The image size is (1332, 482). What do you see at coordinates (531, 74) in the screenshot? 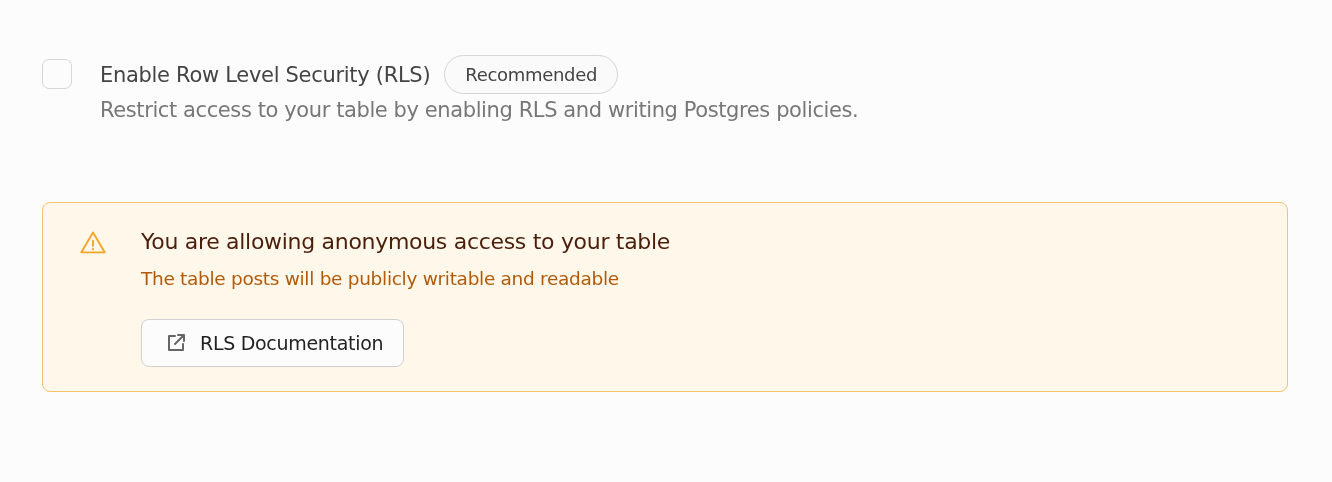
I see `recommended-badge: Recommended` at bounding box center [531, 74].